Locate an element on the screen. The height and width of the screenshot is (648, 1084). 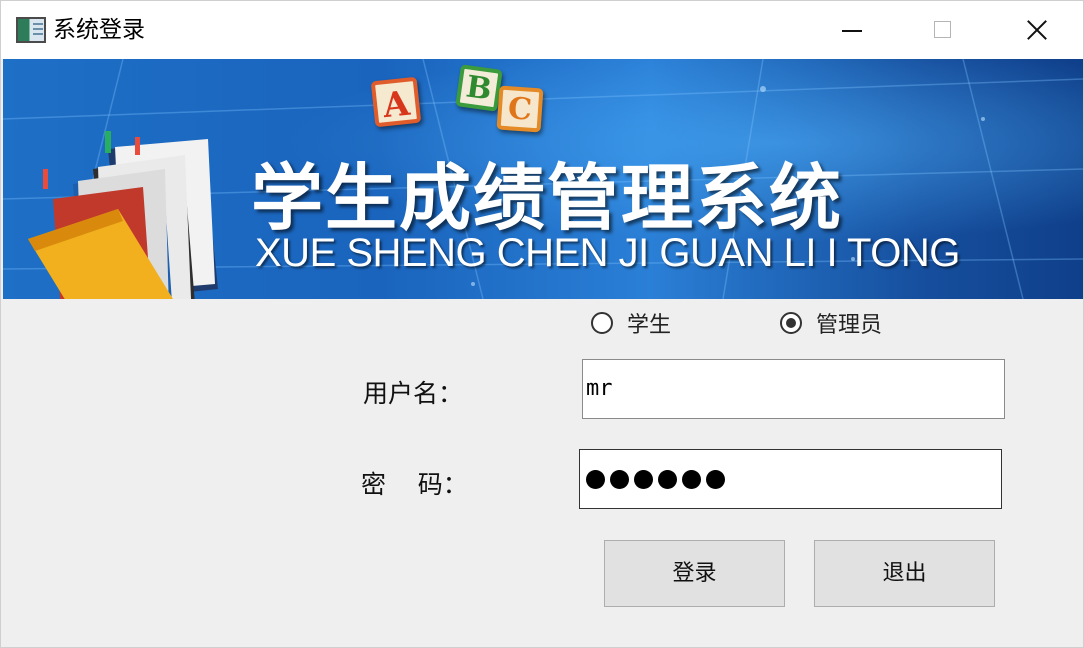
radio-button-selected-icon is located at coordinates (791, 323).